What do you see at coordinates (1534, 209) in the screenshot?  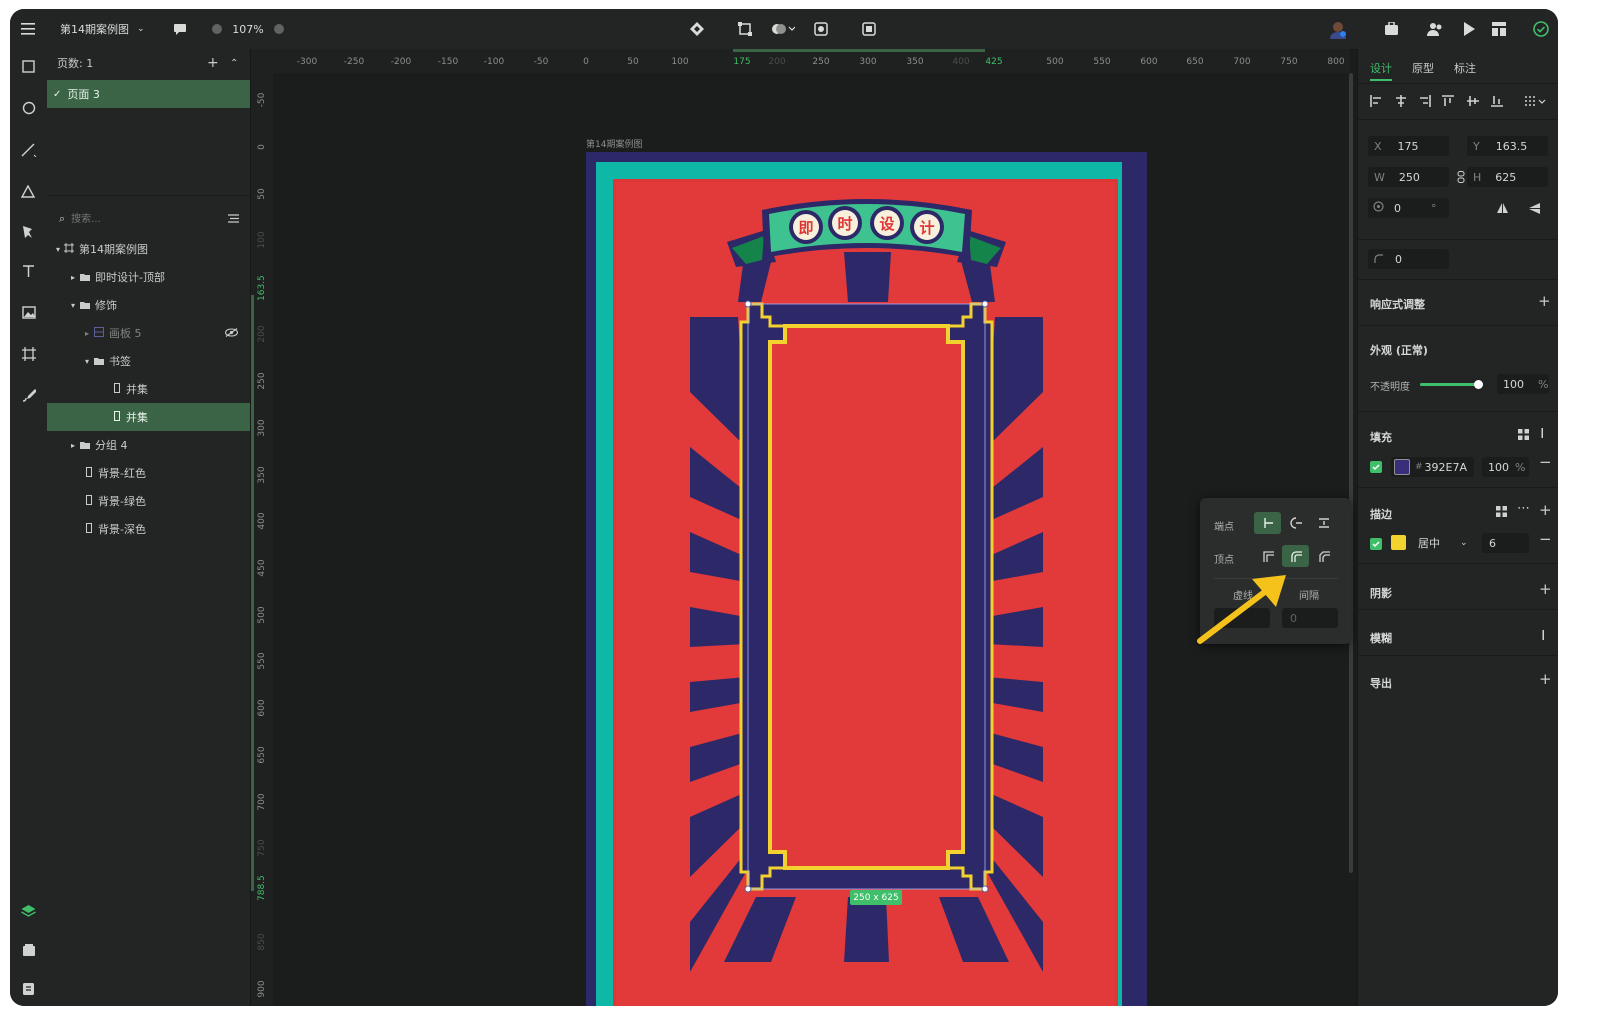 I see `flip-vertical-icon` at bounding box center [1534, 209].